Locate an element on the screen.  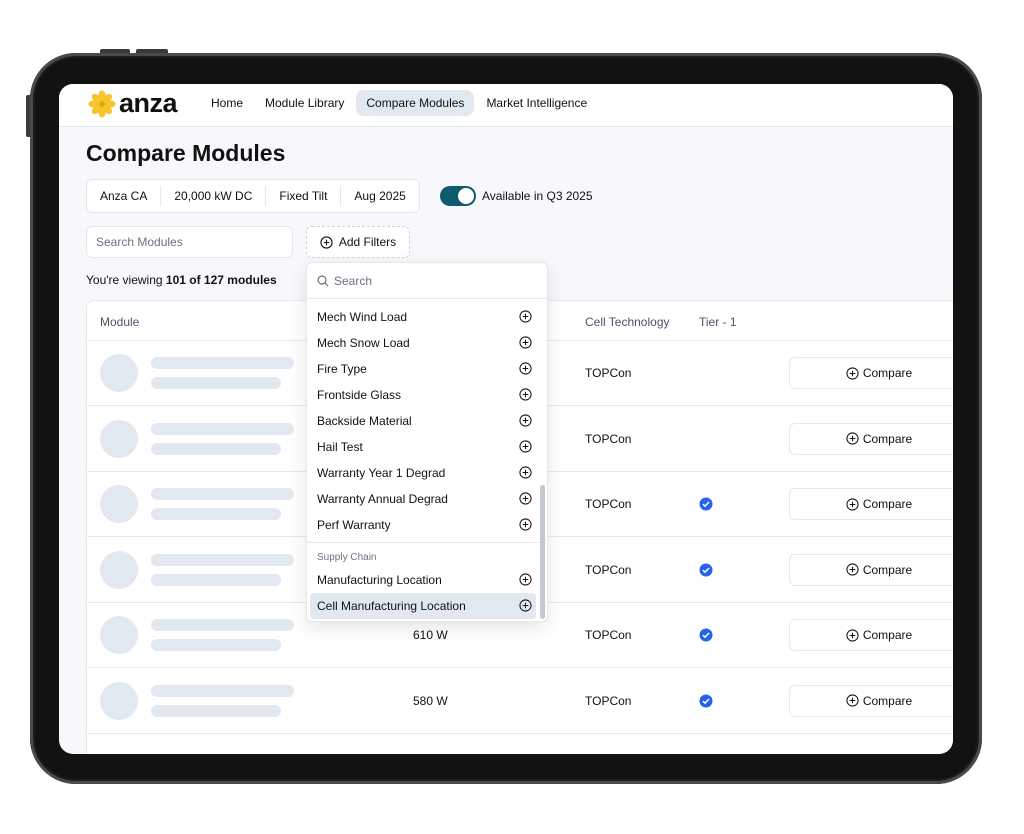
filter-option-manufacturing-location: Manufacturing Location is located at coordinates (423, 580).